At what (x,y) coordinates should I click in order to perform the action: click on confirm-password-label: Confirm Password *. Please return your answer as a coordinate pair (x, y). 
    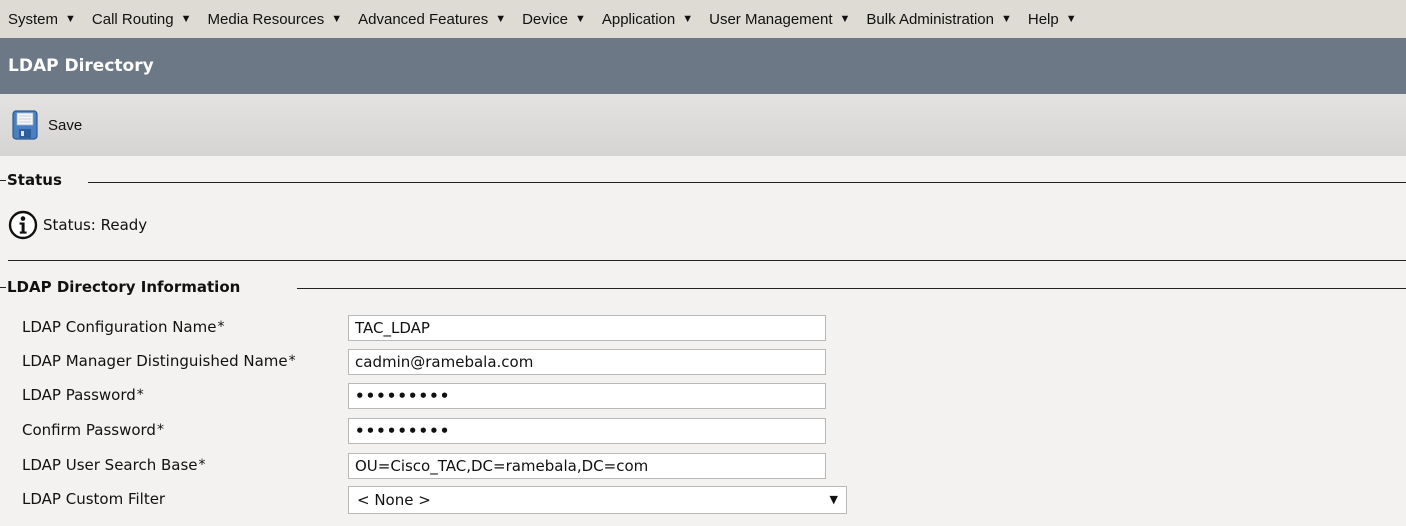
    Looking at the image, I should click on (93, 430).